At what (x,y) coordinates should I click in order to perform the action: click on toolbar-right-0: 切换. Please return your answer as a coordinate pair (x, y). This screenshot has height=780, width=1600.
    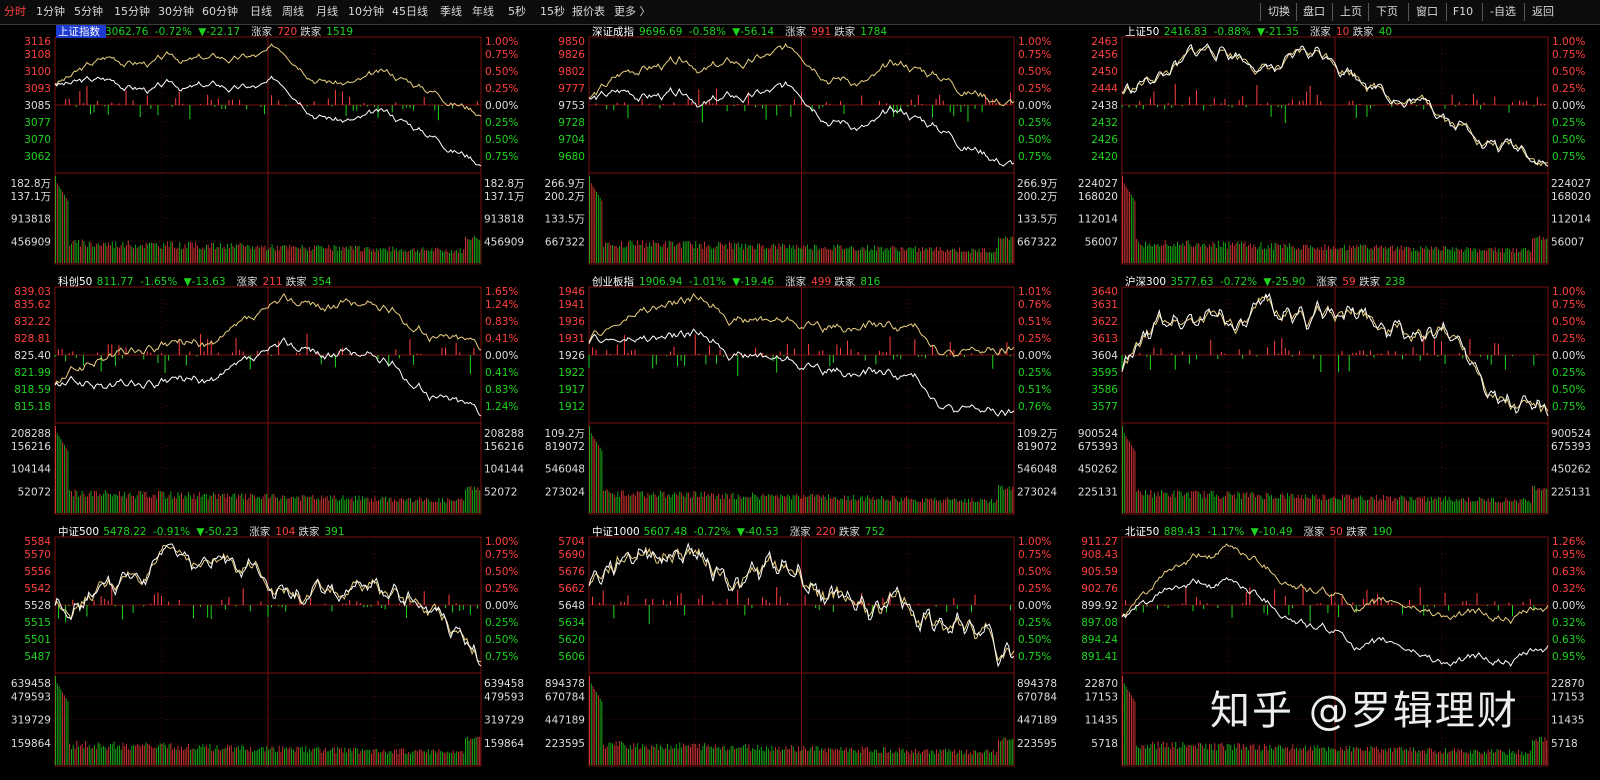
    Looking at the image, I should click on (1279, 12).